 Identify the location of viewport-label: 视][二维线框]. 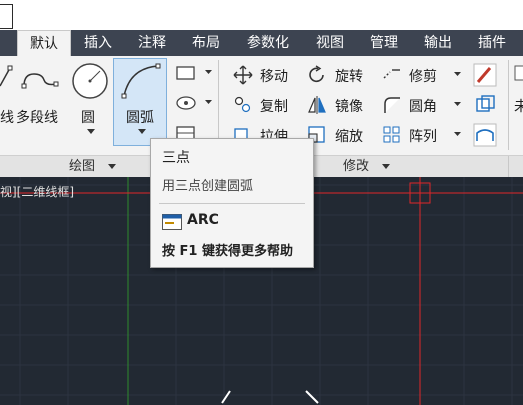
(37, 191).